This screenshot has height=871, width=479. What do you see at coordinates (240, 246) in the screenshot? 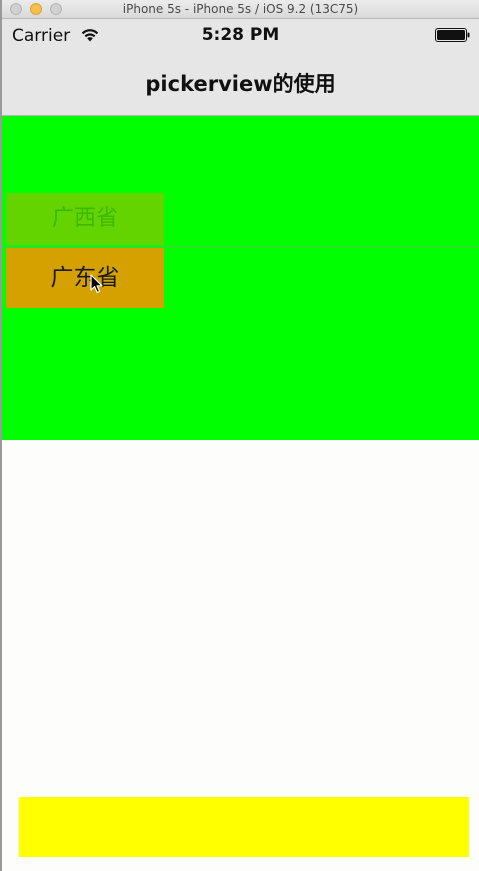
I see `picker-selection-indicator` at bounding box center [240, 246].